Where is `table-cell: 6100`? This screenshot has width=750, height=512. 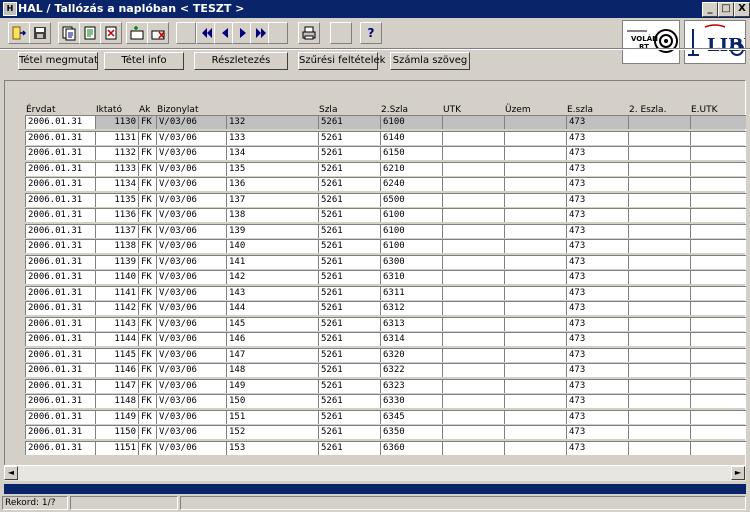 table-cell: 6100 is located at coordinates (411, 215).